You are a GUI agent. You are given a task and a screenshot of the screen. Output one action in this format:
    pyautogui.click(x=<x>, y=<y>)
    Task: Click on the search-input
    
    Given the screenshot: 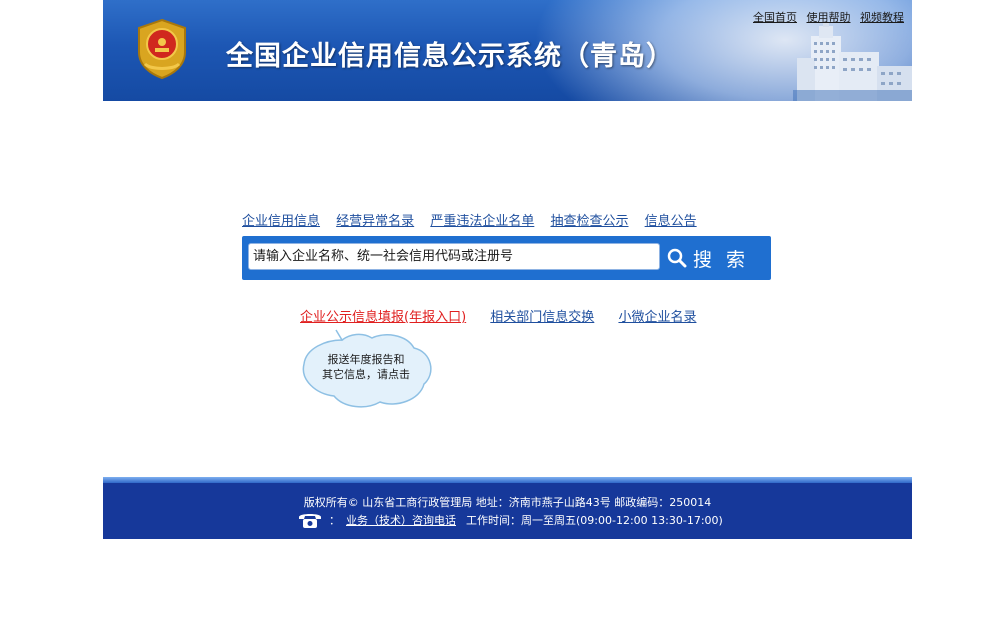 What is the action you would take?
    pyautogui.click(x=454, y=256)
    